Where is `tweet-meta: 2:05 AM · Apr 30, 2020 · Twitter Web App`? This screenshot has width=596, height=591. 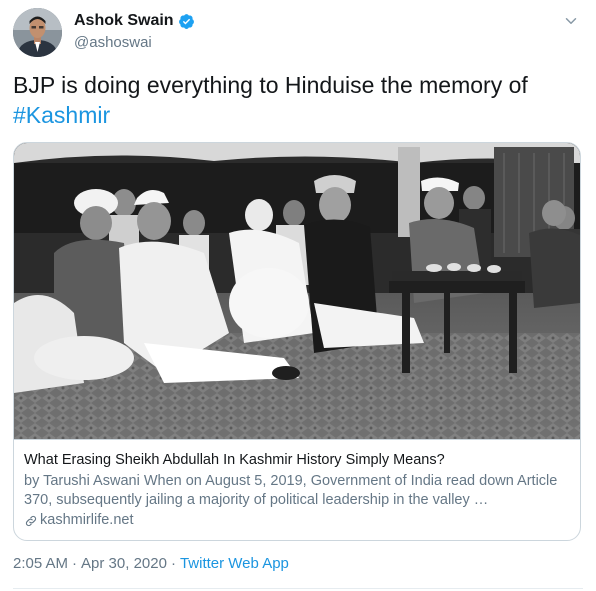
tweet-meta: 2:05 AM · Apr 30, 2020 · Twitter Web App is located at coordinates (151, 563).